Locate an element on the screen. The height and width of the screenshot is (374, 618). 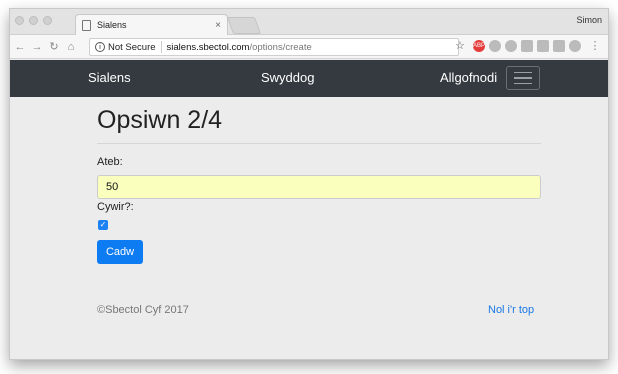
cast-icon is located at coordinates (527, 45).